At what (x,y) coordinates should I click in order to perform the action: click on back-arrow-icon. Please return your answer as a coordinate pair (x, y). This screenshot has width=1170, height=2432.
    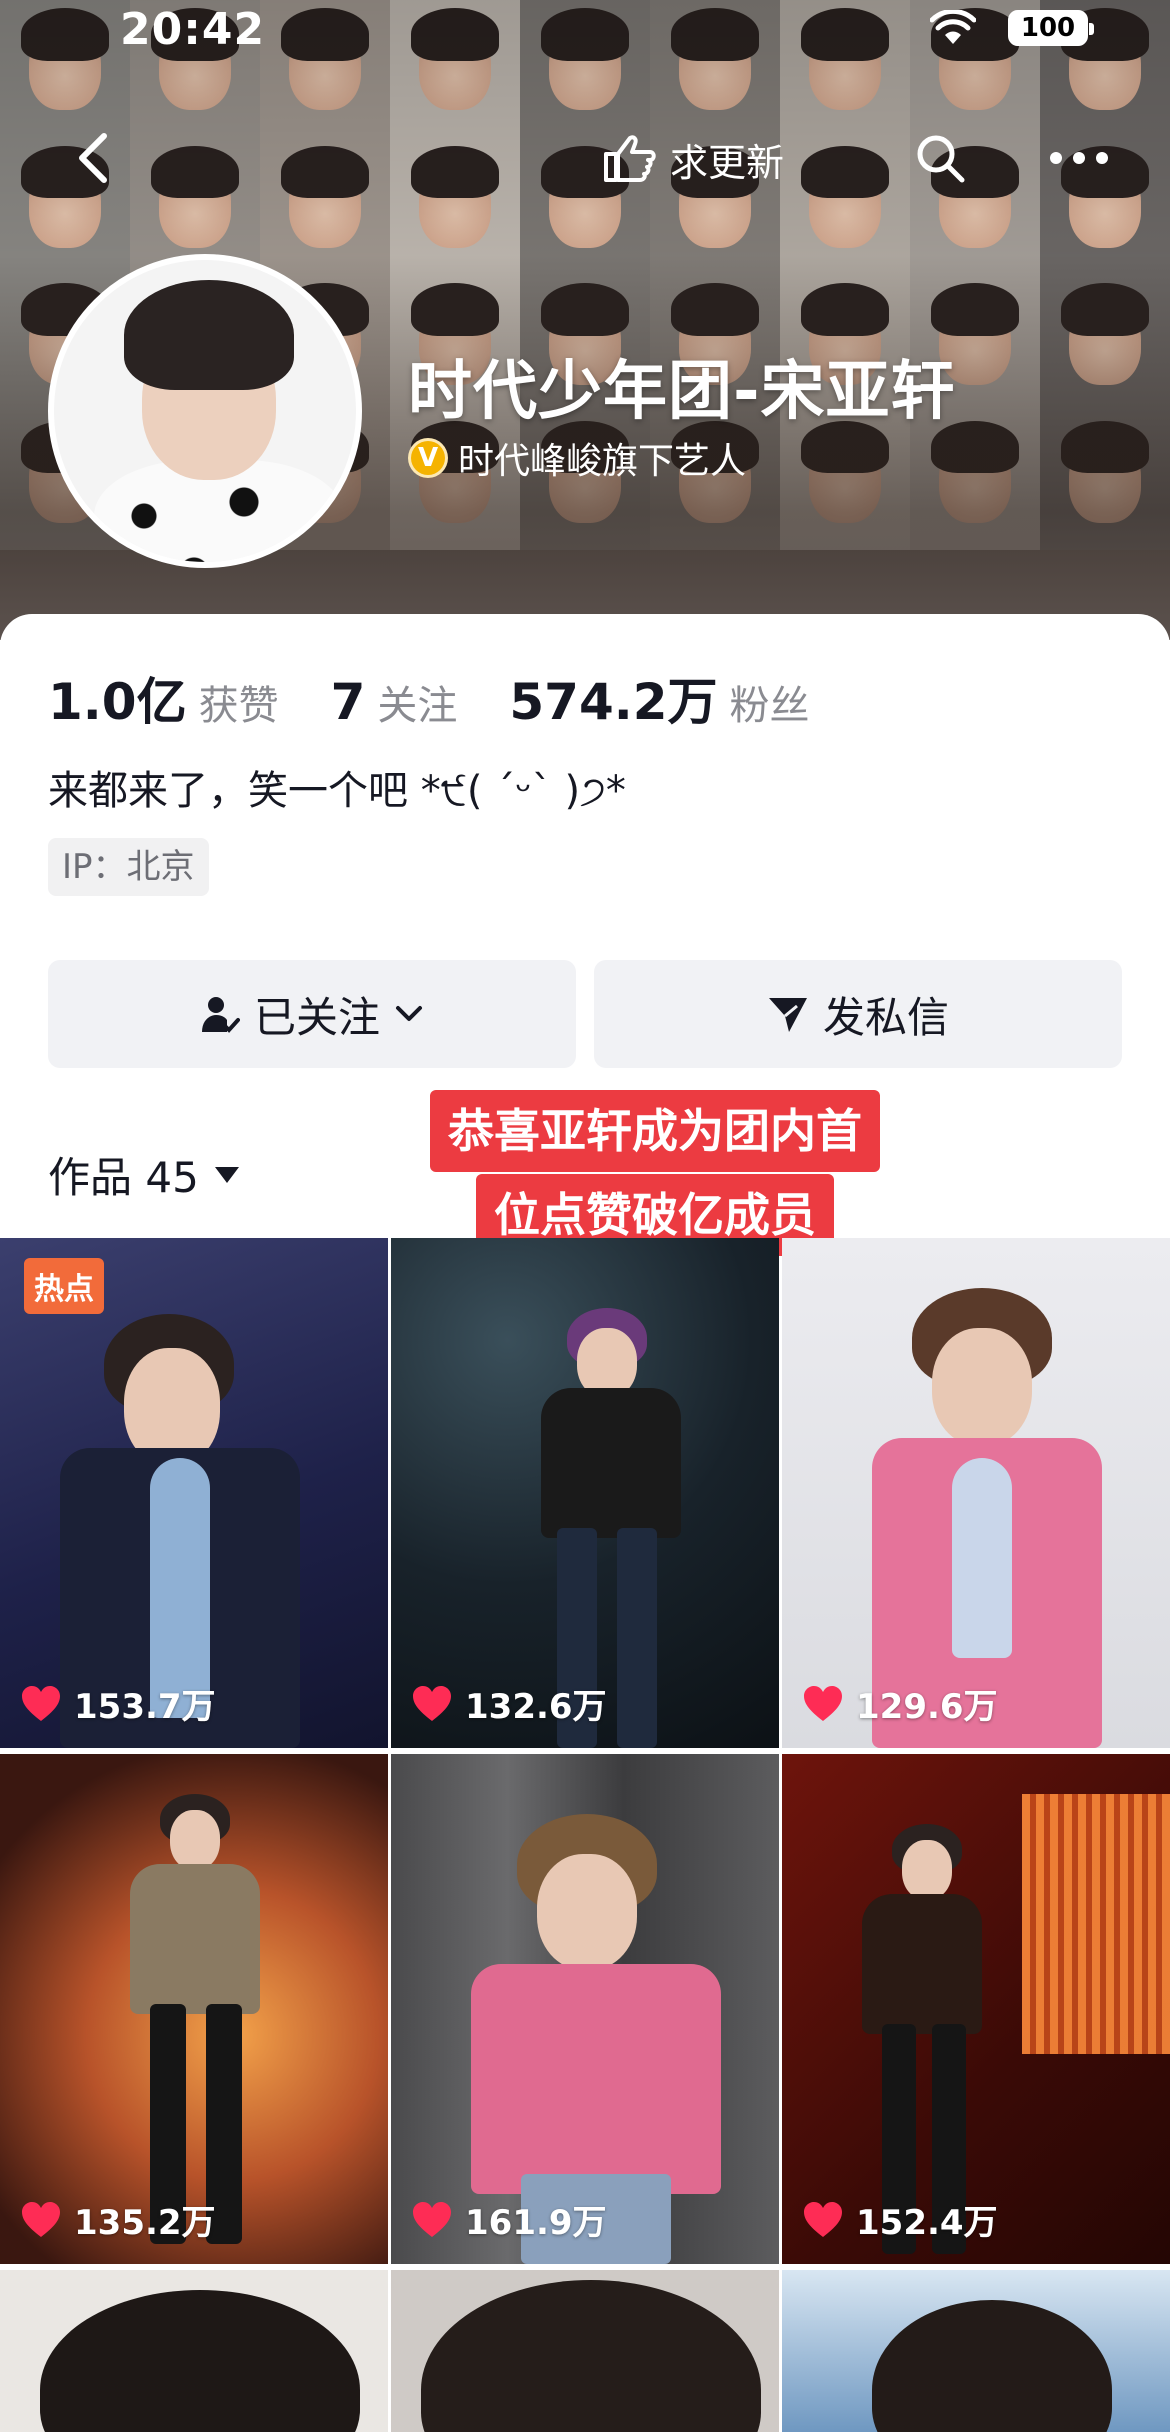
    Looking at the image, I should click on (96, 158).